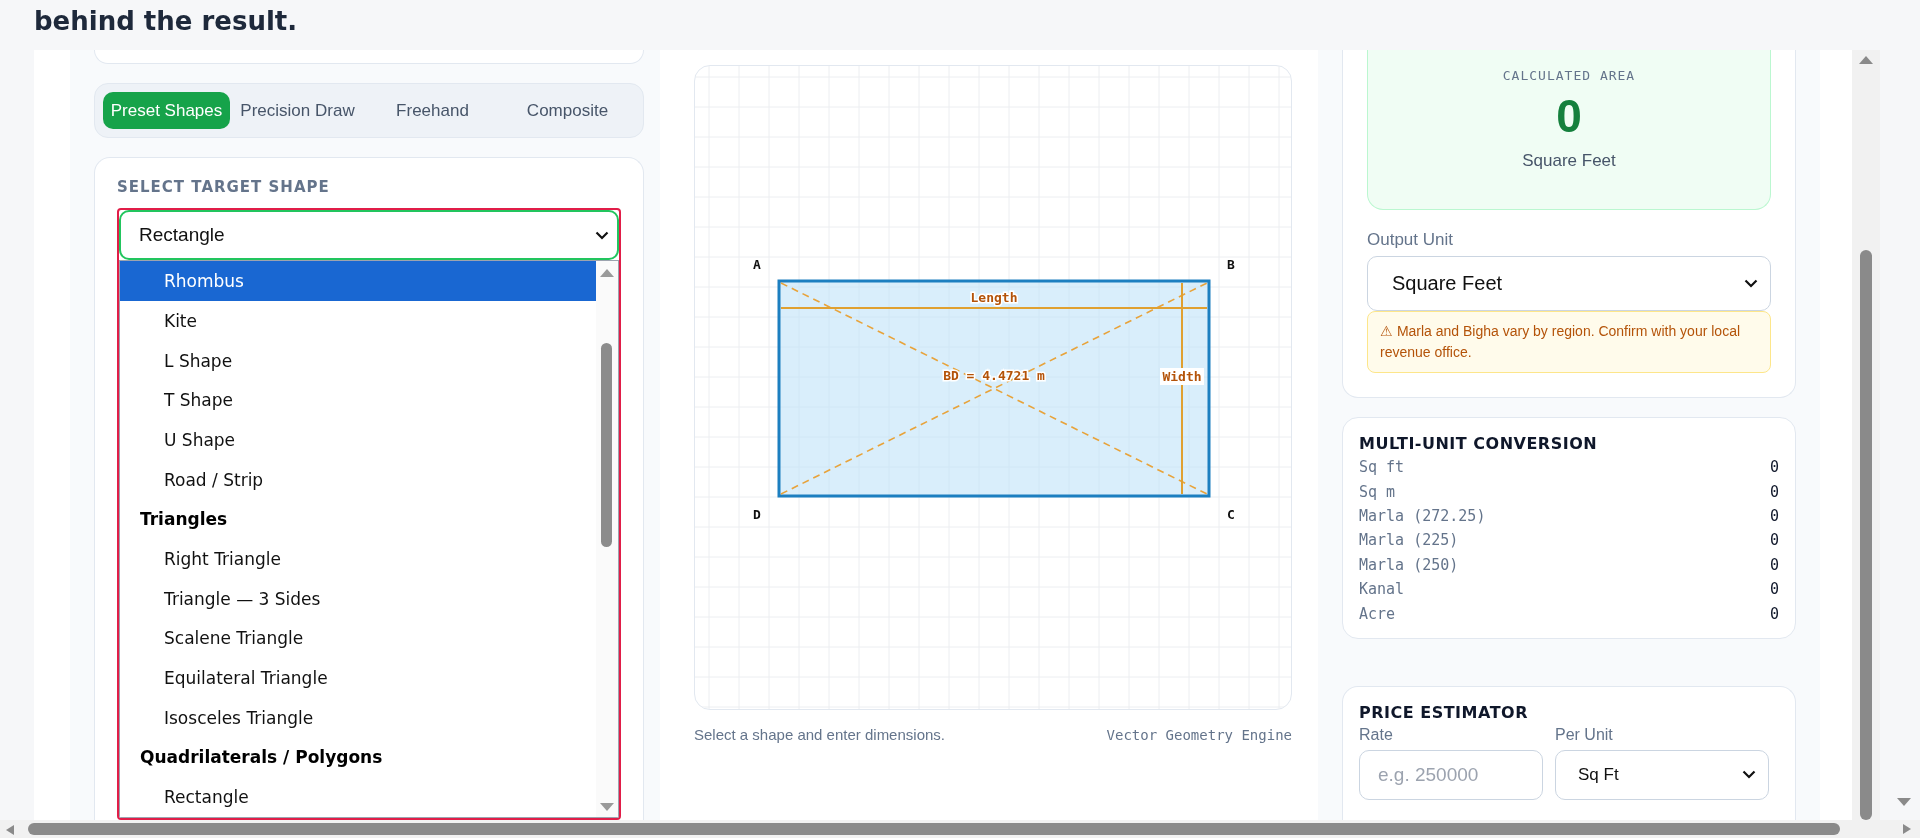 This screenshot has height=838, width=1920. Describe the element at coordinates (184, 520) in the screenshot. I see `option-group-label: Triangles` at that location.